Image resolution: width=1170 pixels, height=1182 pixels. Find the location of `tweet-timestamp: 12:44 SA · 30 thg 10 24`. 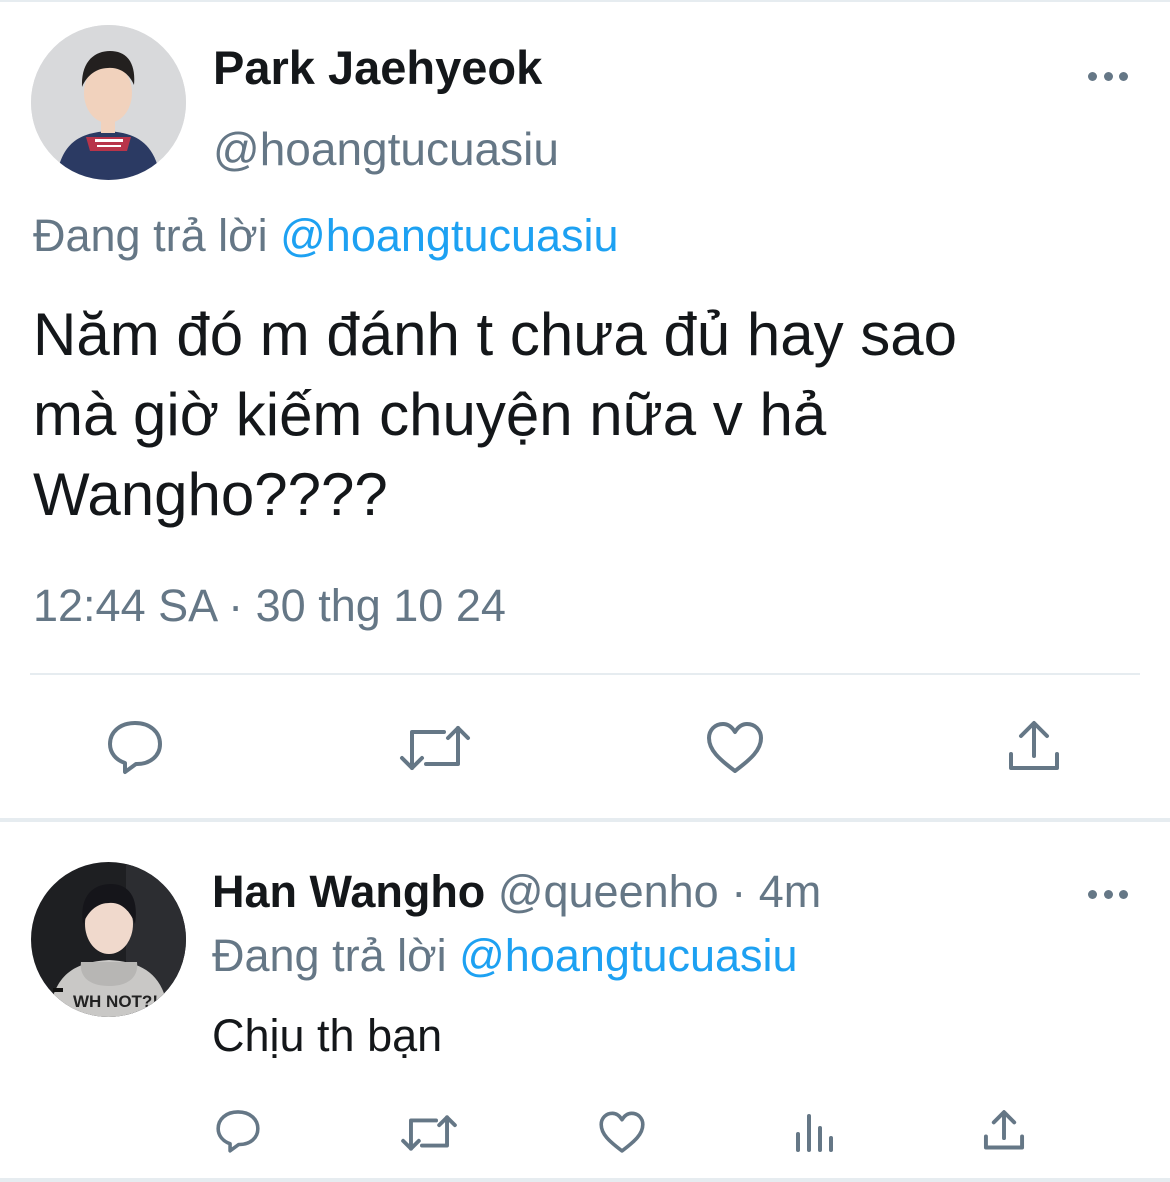

tweet-timestamp: 12:44 SA · 30 thg 10 24 is located at coordinates (269, 606).